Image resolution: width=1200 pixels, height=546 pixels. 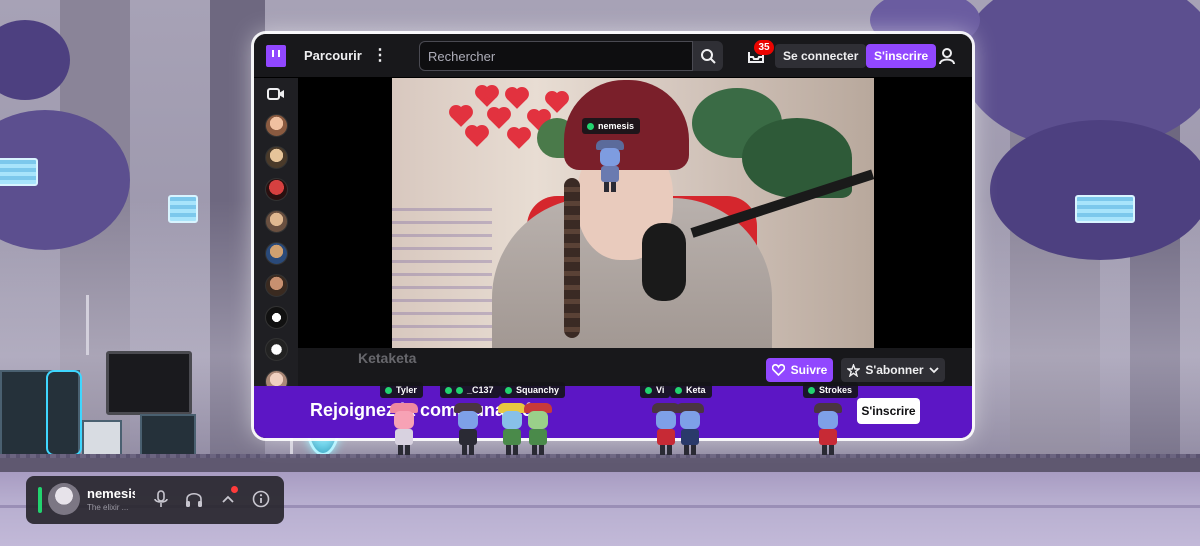 I want to click on microphone-icon, so click(x=161, y=499).